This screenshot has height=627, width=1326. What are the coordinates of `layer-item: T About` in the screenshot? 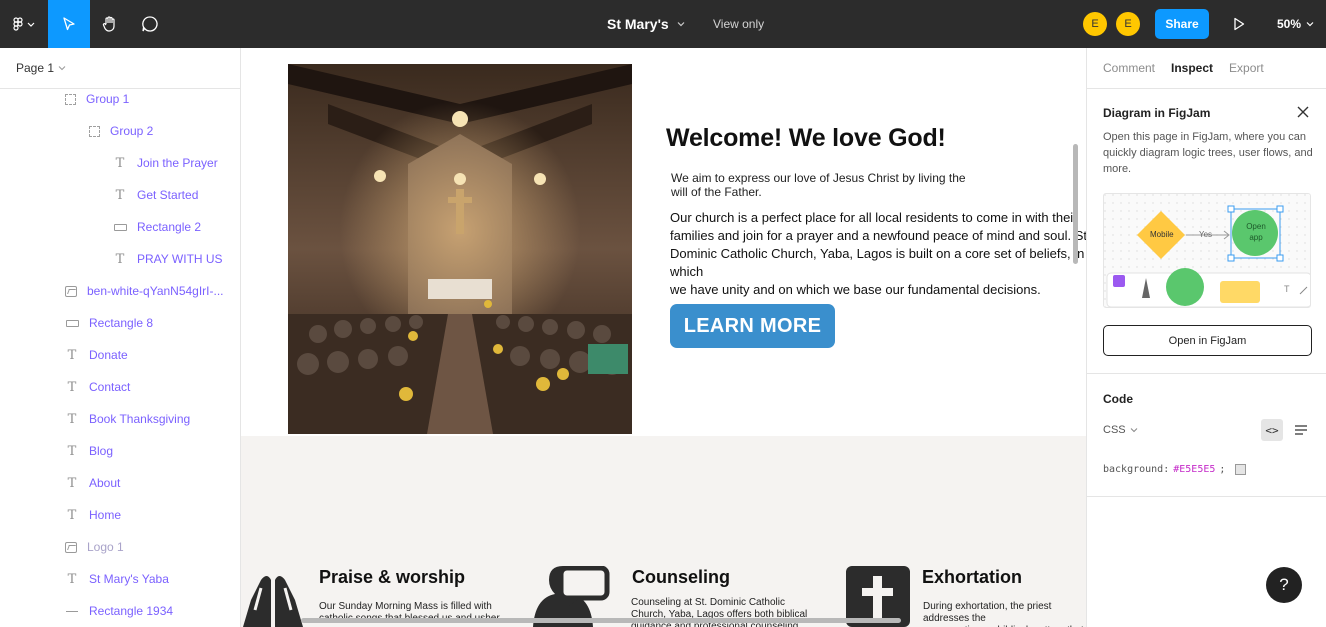 It's located at (93, 483).